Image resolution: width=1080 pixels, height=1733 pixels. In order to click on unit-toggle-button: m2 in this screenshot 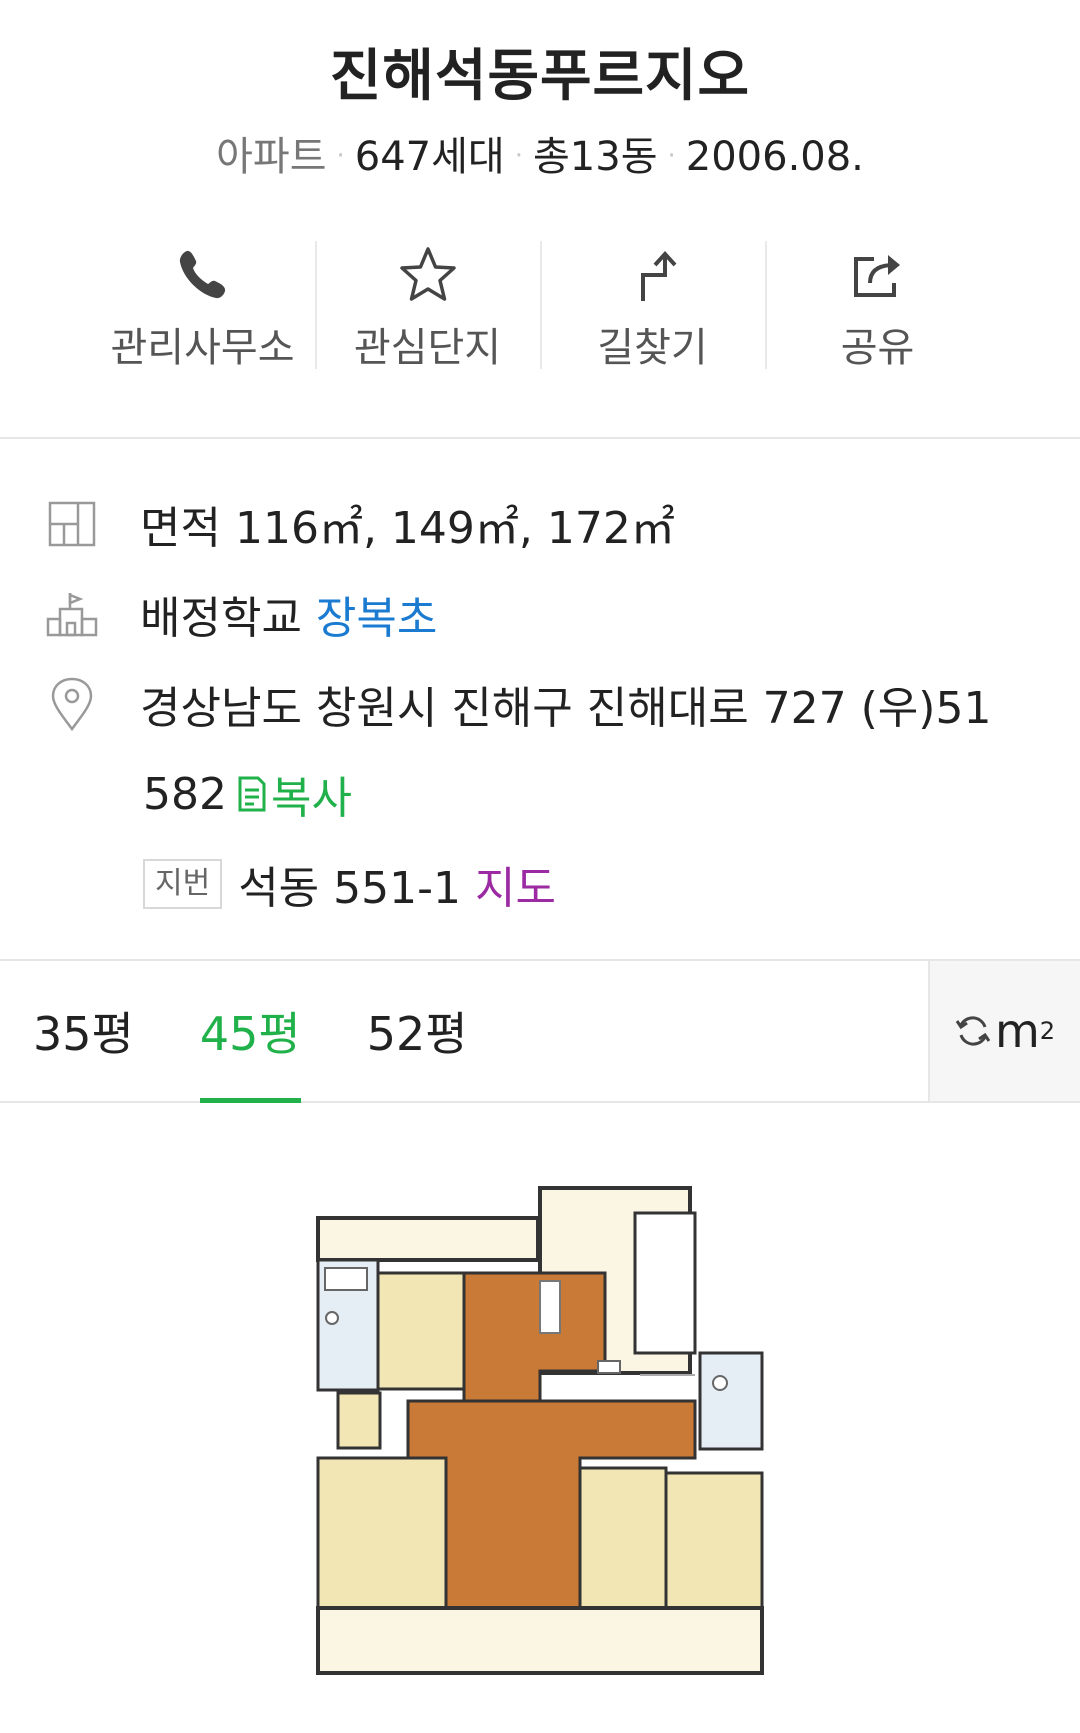, I will do `click(1004, 1031)`.